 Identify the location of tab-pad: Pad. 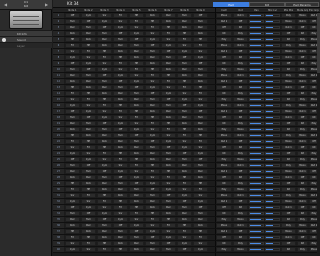
(231, 4).